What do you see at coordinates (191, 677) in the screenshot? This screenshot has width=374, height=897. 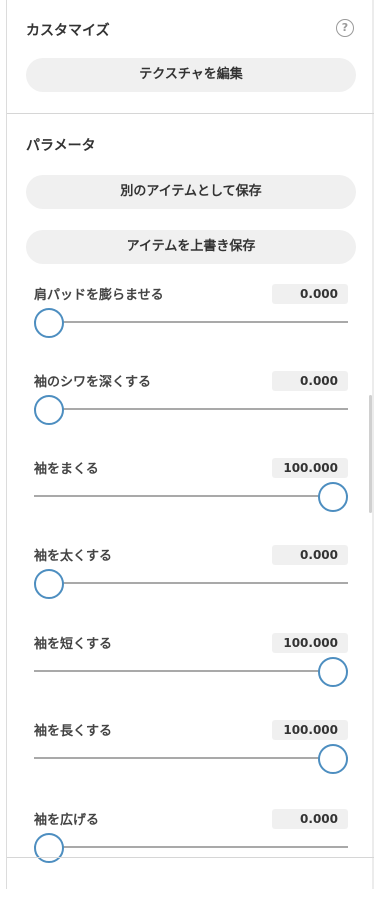 I see `slider-shorten-sleeves: 袖を短くする 100.000` at bounding box center [191, 677].